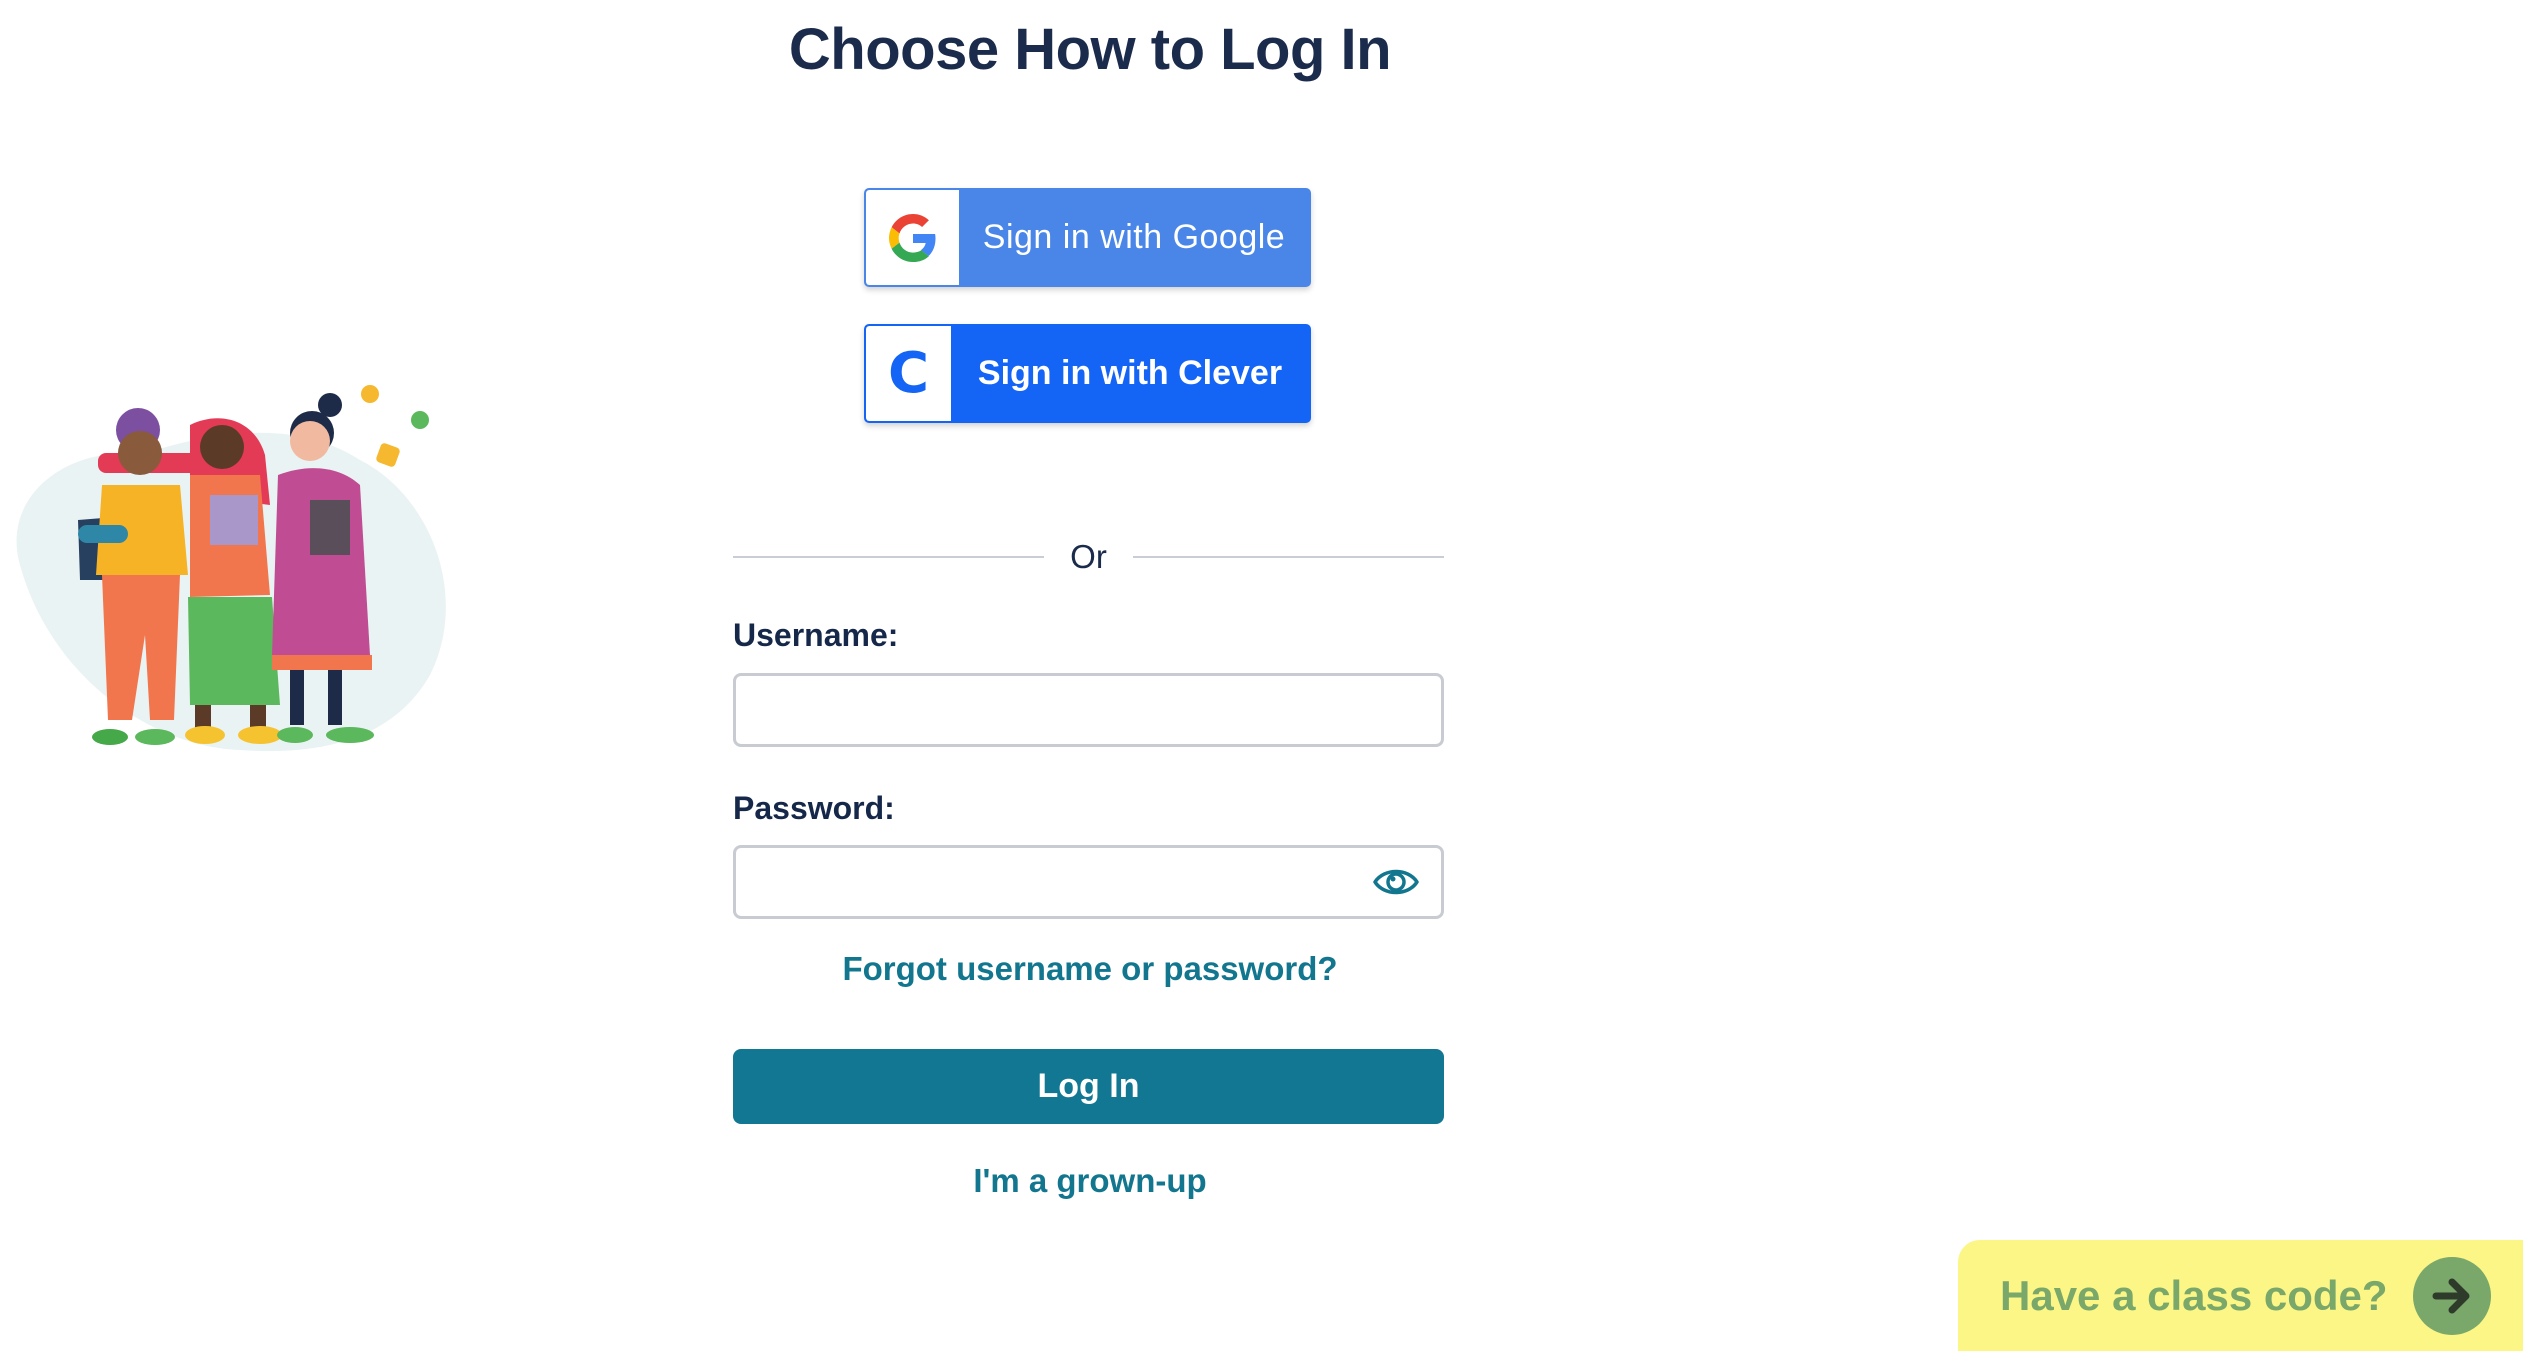 This screenshot has height=1351, width=2523. Describe the element at coordinates (1088, 710) in the screenshot. I see `username-input` at that location.